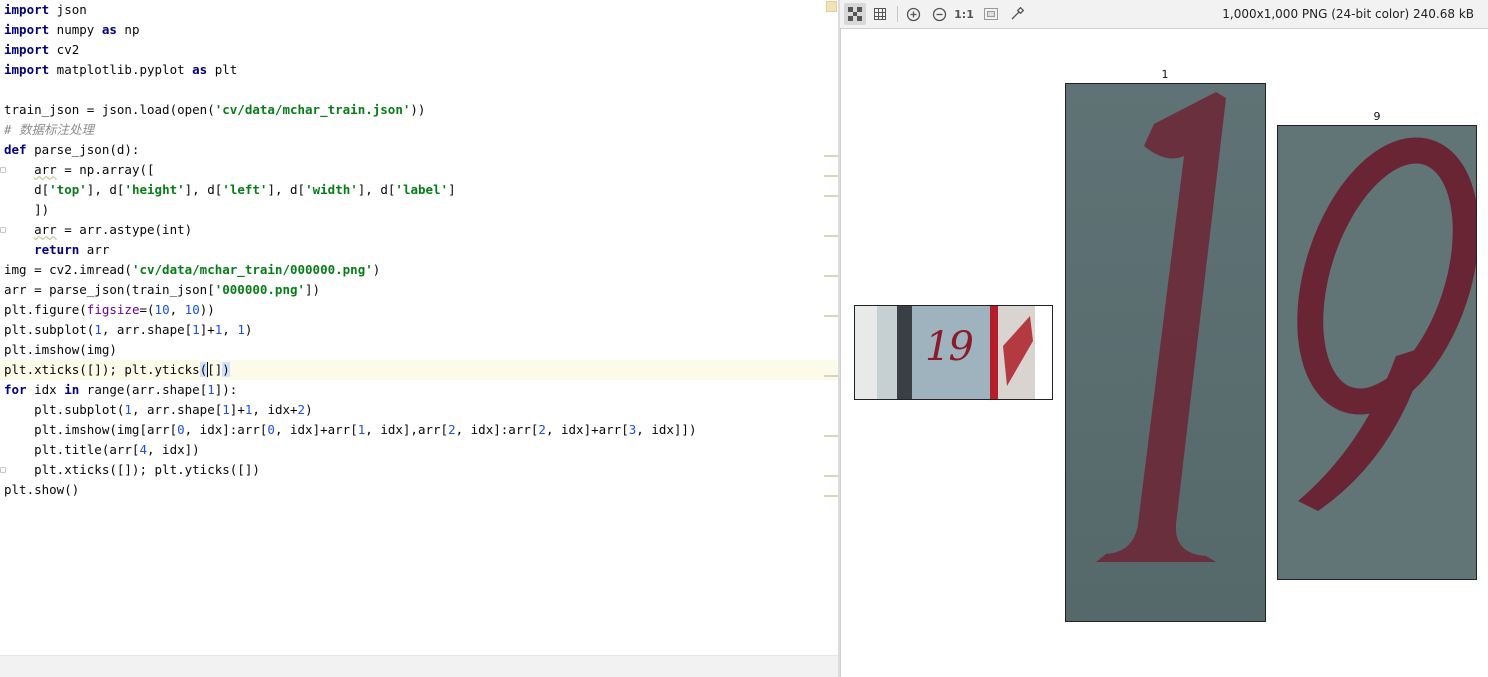 Image resolution: width=1488 pixels, height=677 pixels. I want to click on code-token: 0, so click(271, 429).